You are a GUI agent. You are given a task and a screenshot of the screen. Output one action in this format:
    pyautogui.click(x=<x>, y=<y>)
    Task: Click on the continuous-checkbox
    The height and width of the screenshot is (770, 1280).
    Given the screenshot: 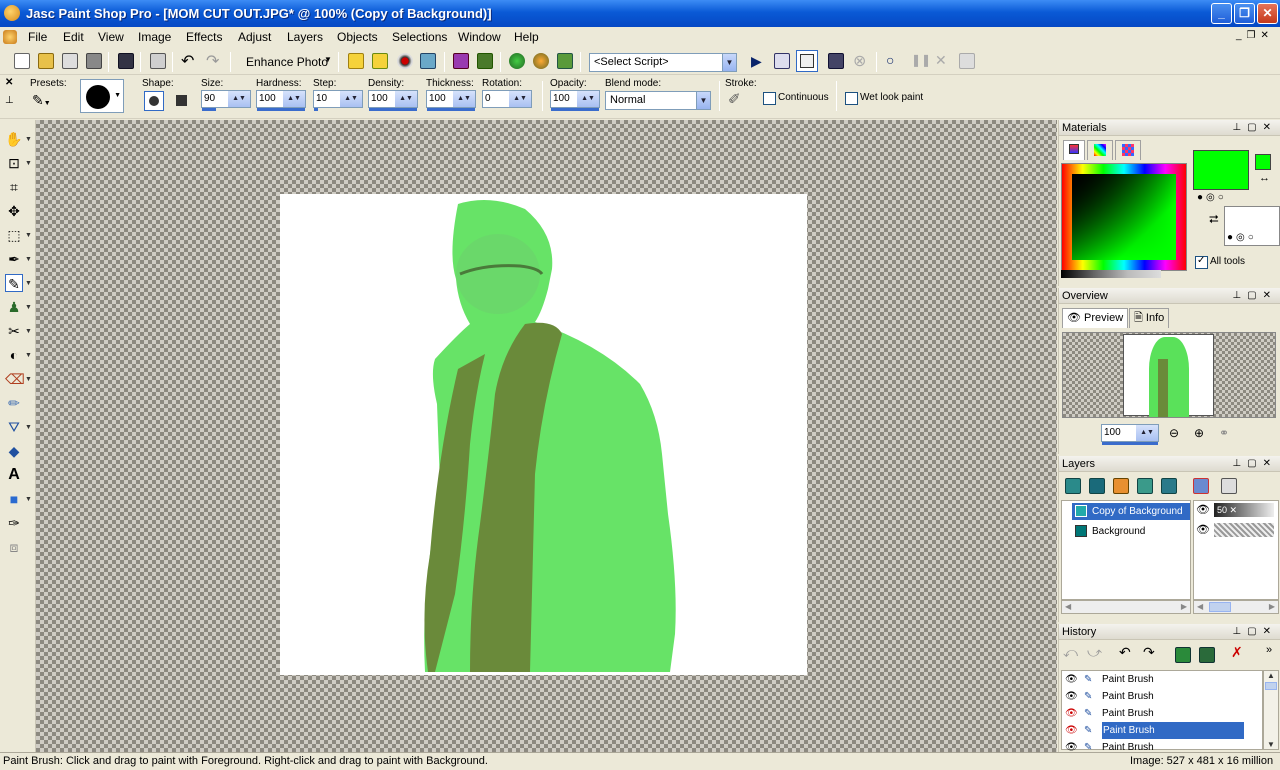 What is the action you would take?
    pyautogui.click(x=769, y=98)
    